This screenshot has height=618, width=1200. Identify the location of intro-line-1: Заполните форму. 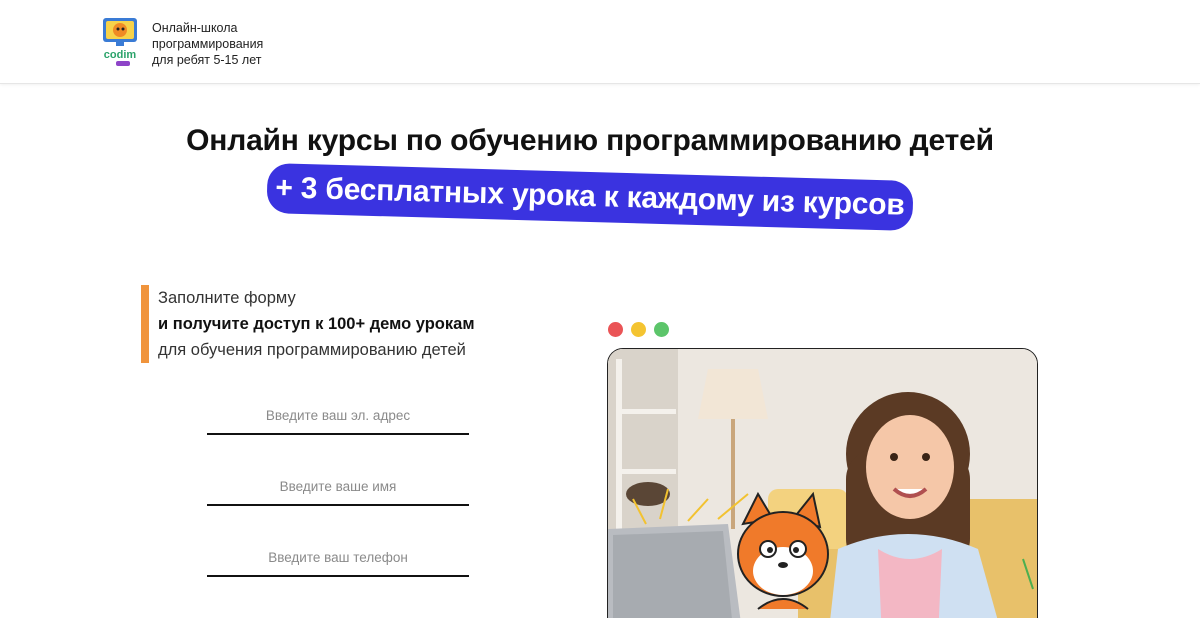
(227, 298).